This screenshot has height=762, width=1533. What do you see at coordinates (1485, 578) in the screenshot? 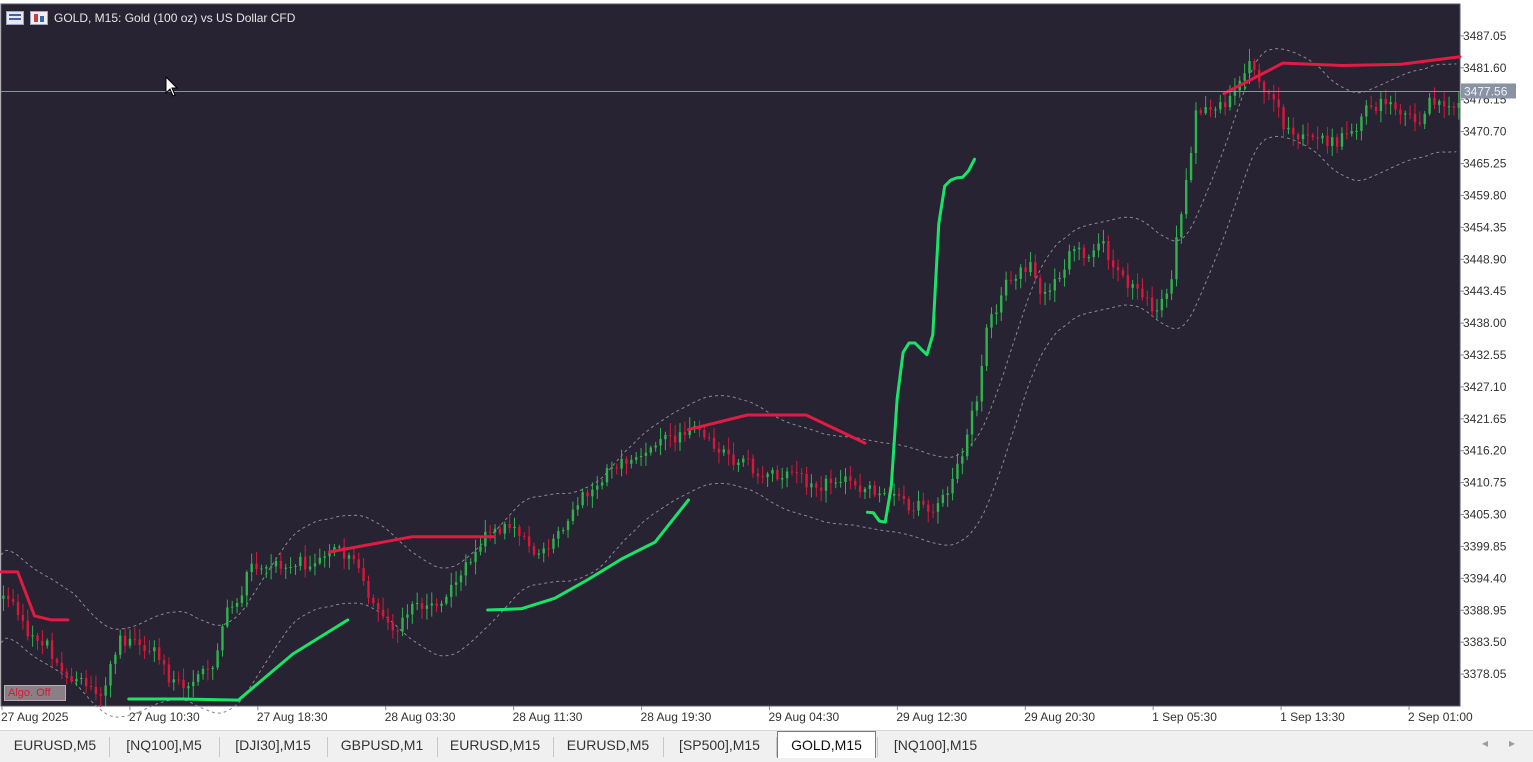
I see `y-tick-label: 3394.40` at bounding box center [1485, 578].